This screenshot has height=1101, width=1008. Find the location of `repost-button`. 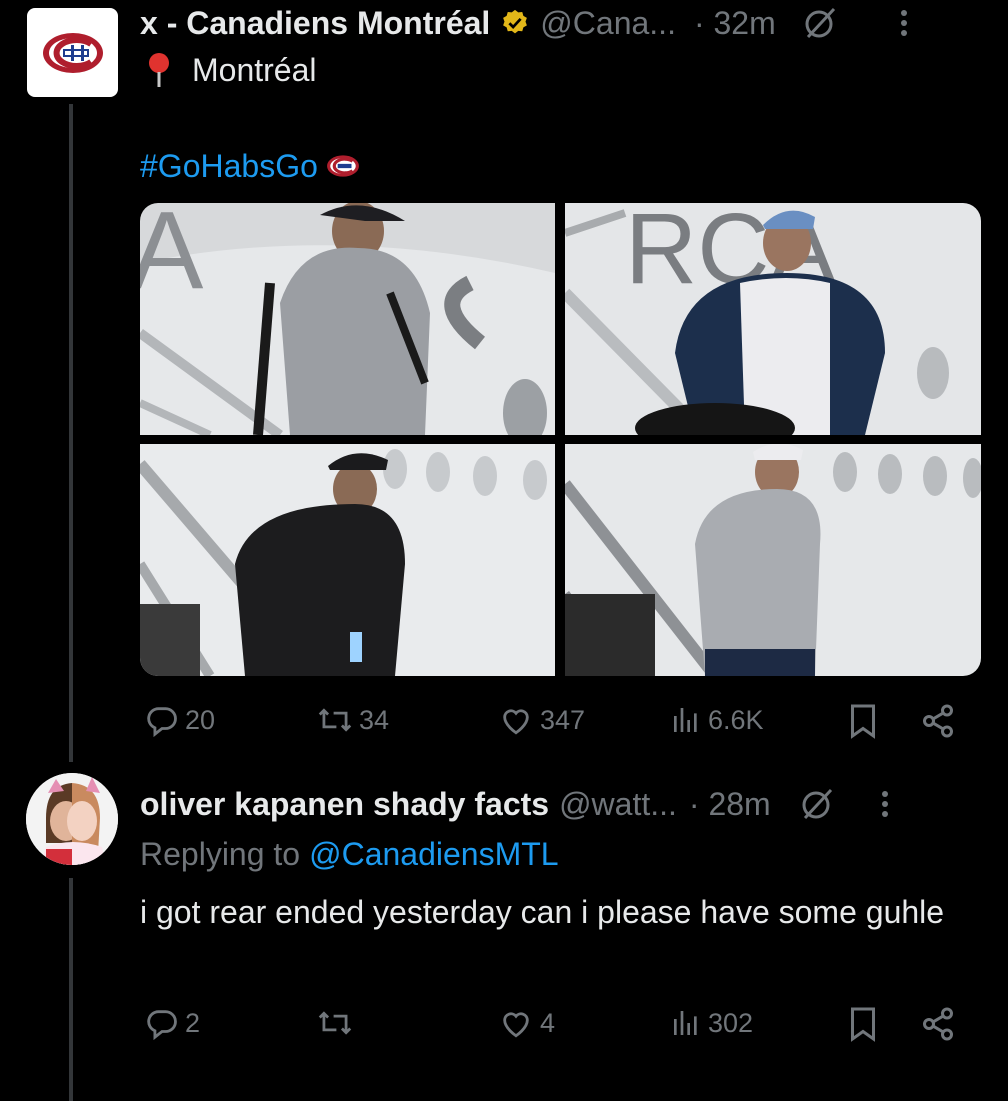

repost-button is located at coordinates (338, 1023).